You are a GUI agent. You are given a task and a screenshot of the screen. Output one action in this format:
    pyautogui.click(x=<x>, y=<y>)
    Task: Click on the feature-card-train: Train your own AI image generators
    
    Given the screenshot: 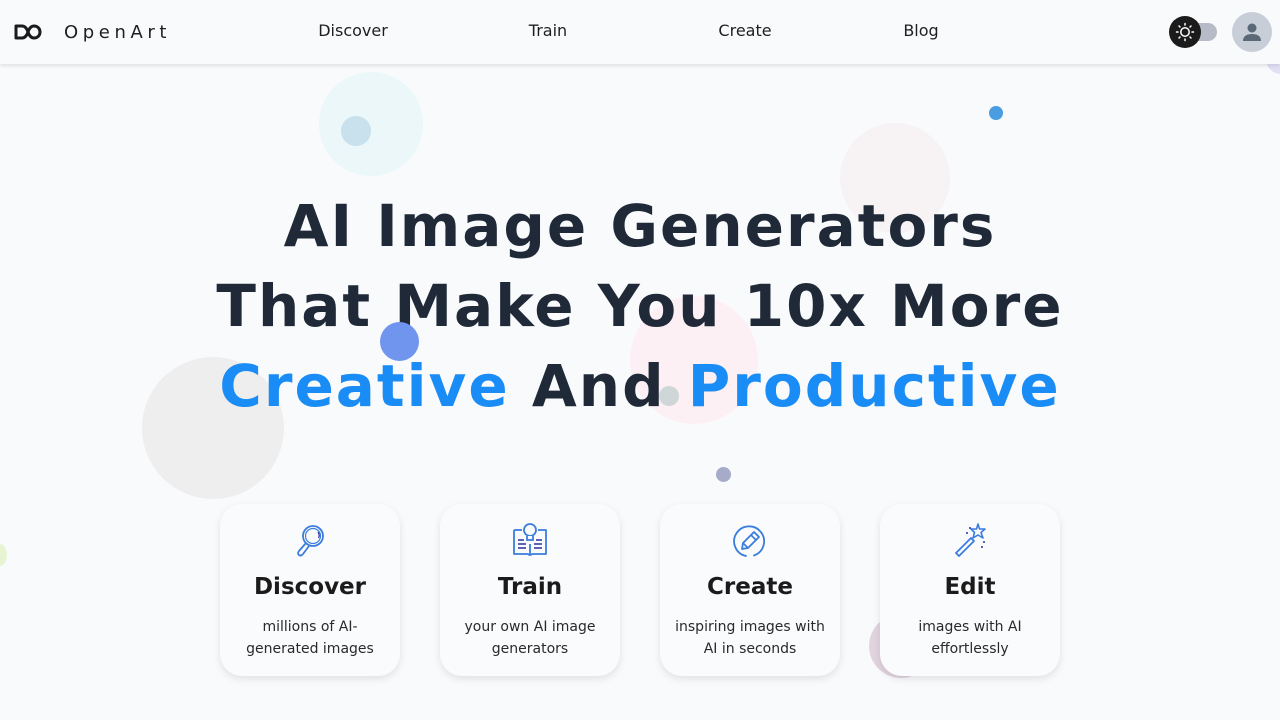 What is the action you would take?
    pyautogui.click(x=530, y=590)
    